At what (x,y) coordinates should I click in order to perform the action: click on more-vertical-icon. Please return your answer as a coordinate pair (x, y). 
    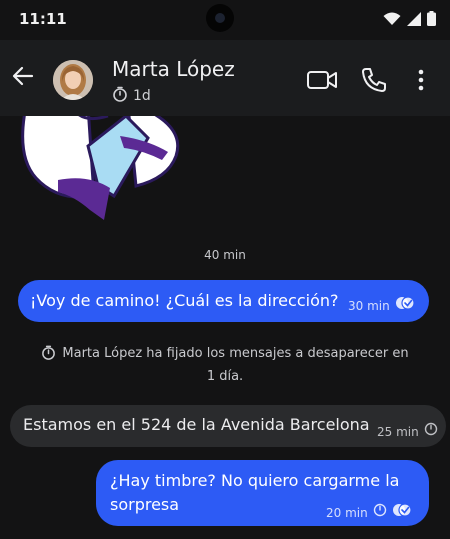
    Looking at the image, I should click on (421, 83).